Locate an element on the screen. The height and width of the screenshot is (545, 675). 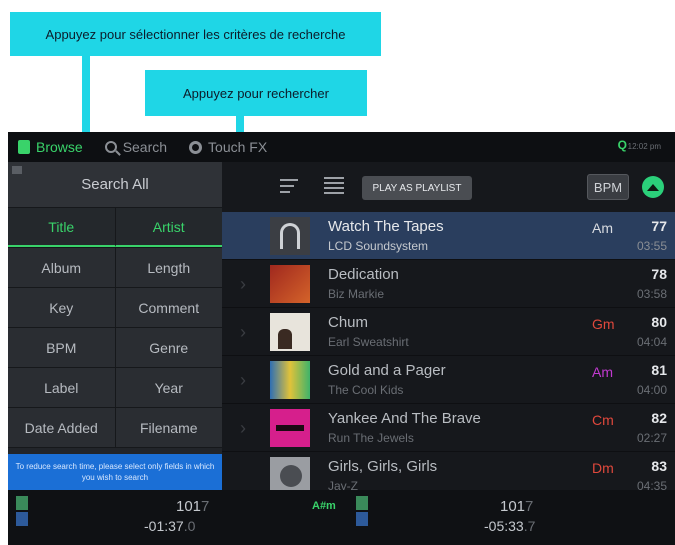
sort-up-icon is located at coordinates (653, 187).